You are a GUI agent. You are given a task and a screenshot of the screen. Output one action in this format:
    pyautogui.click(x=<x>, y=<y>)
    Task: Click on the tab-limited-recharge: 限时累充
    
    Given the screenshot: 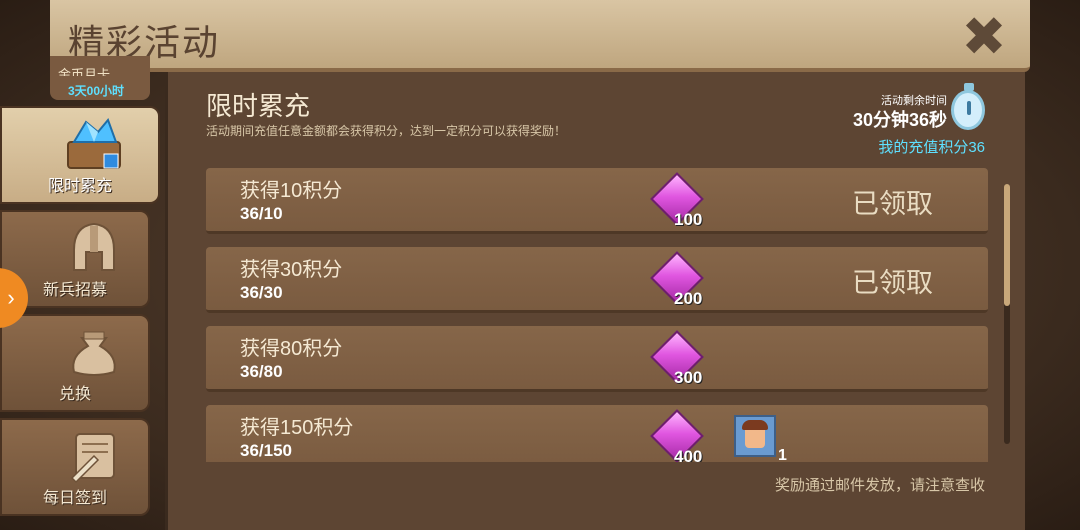 What is the action you would take?
    pyautogui.click(x=80, y=155)
    